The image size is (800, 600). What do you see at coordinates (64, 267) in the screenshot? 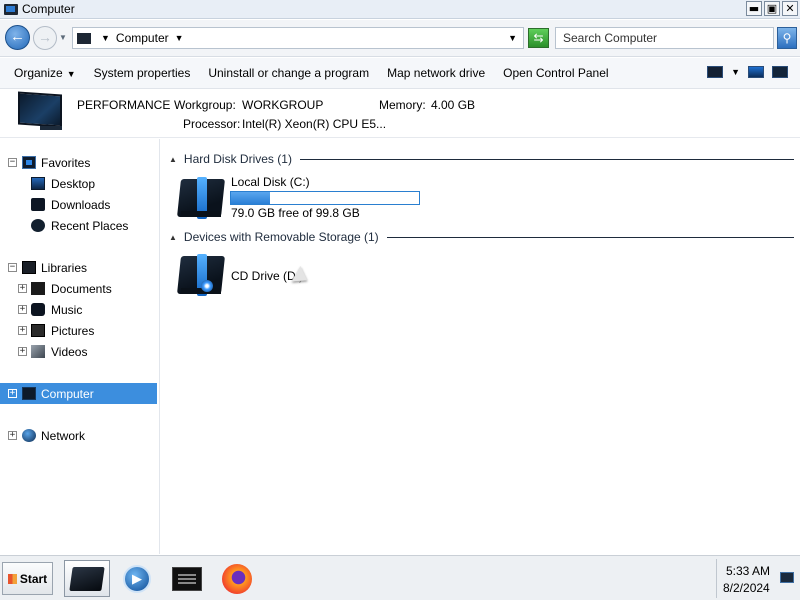
I see `nav-item-label: Libraries` at bounding box center [64, 267].